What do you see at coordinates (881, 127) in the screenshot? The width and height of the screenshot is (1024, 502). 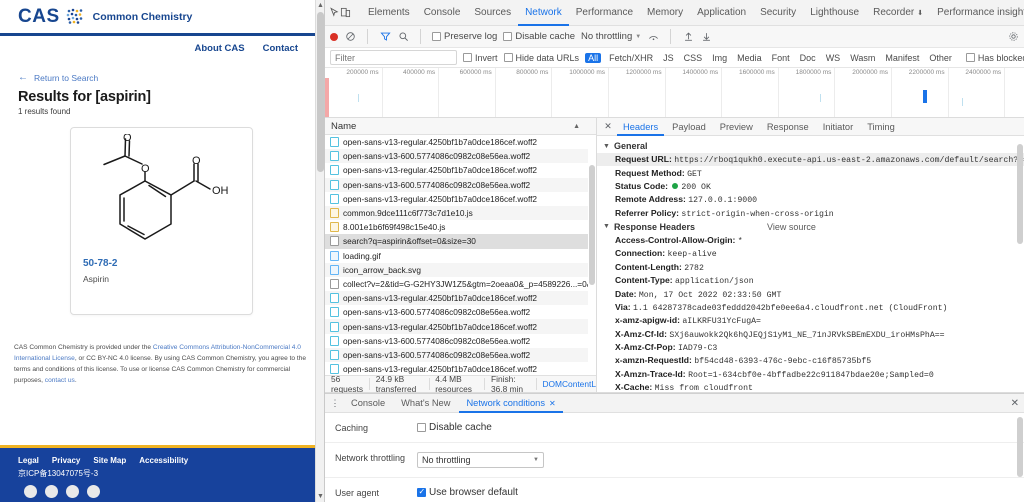 I see `detail-tab-timing: Timing` at bounding box center [881, 127].